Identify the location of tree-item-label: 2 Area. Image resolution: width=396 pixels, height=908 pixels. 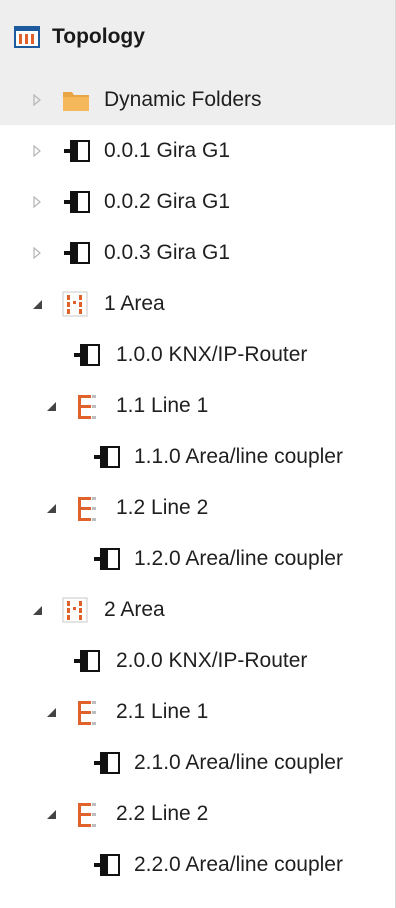
(134, 609).